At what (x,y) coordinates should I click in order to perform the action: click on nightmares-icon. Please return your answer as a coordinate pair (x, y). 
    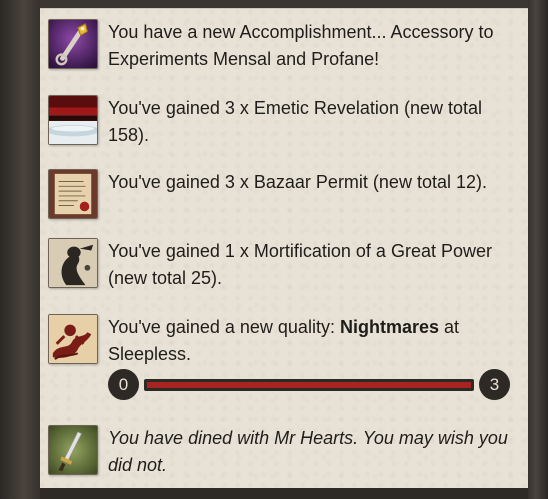
    Looking at the image, I should click on (73, 339).